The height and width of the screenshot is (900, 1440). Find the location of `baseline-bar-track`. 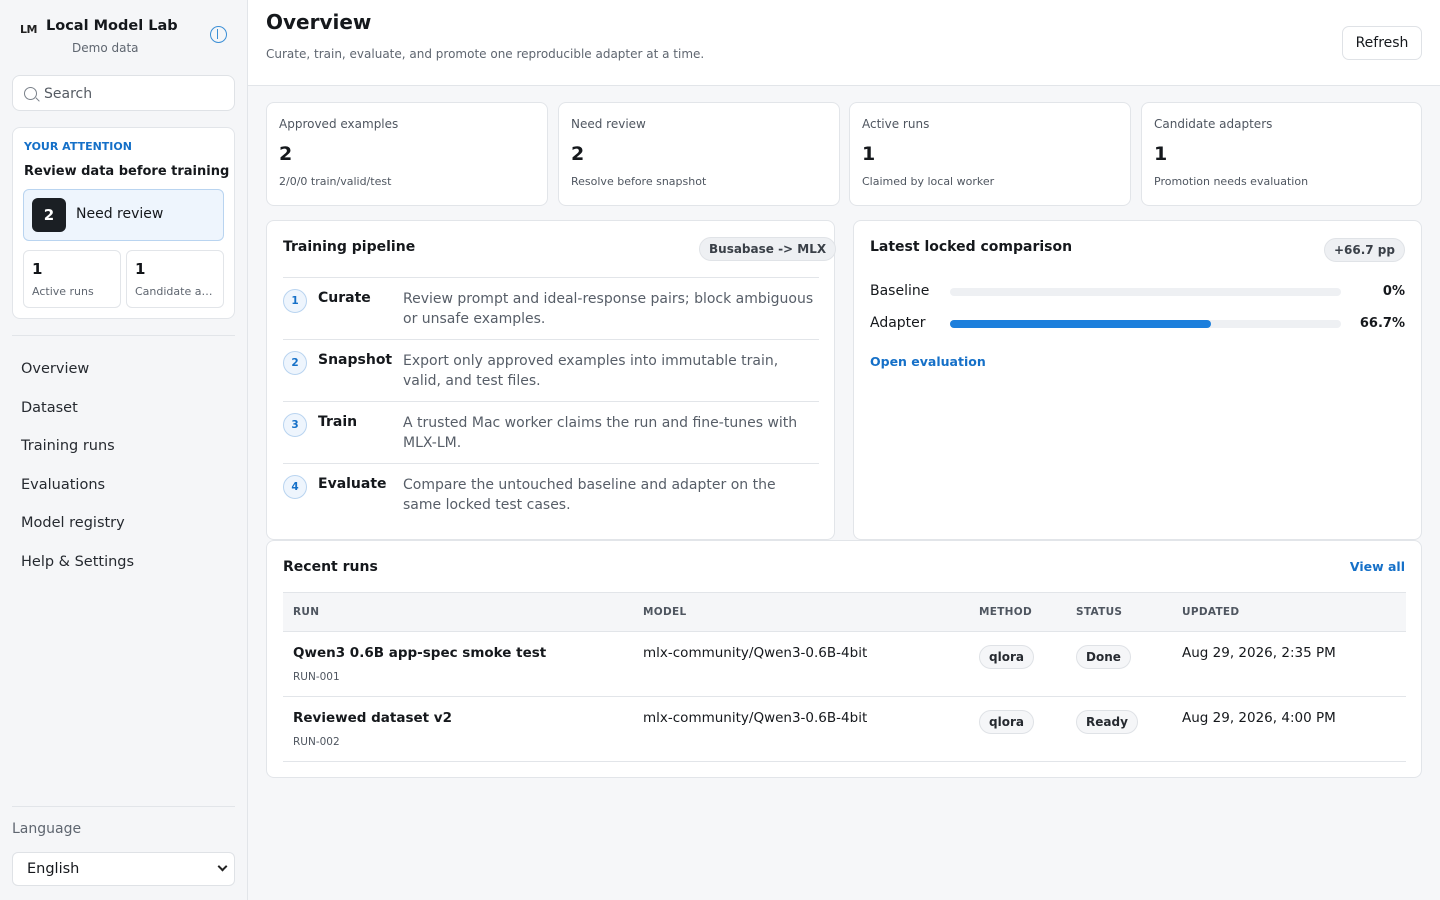

baseline-bar-track is located at coordinates (1145, 292).